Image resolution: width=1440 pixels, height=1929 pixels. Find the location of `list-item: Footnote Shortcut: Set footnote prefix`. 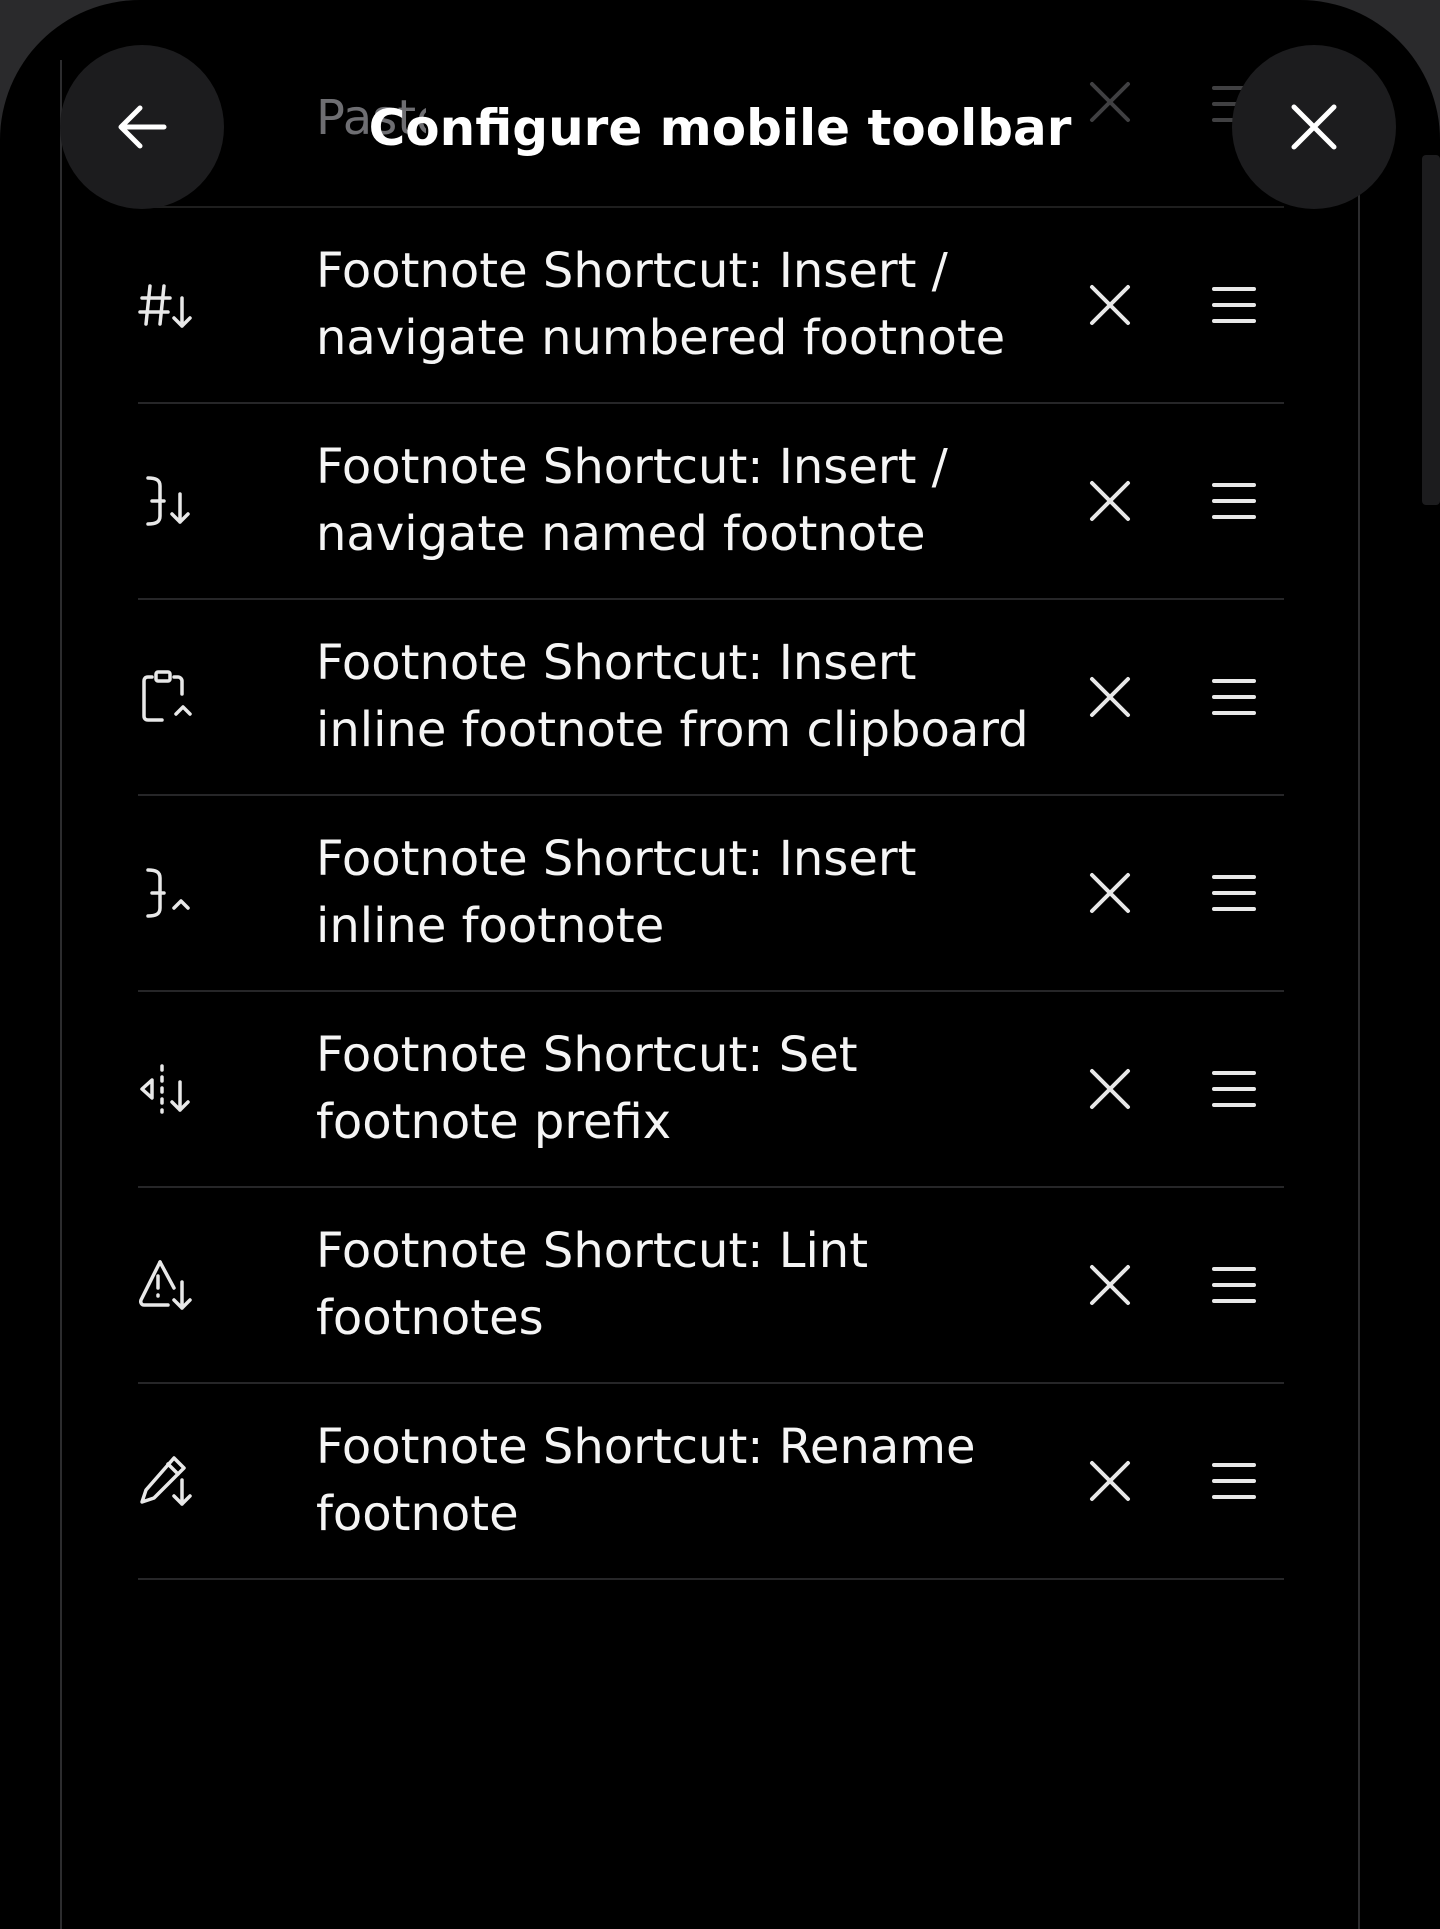

list-item: Footnote Shortcut: Set footnote prefix is located at coordinates (711, 1090).